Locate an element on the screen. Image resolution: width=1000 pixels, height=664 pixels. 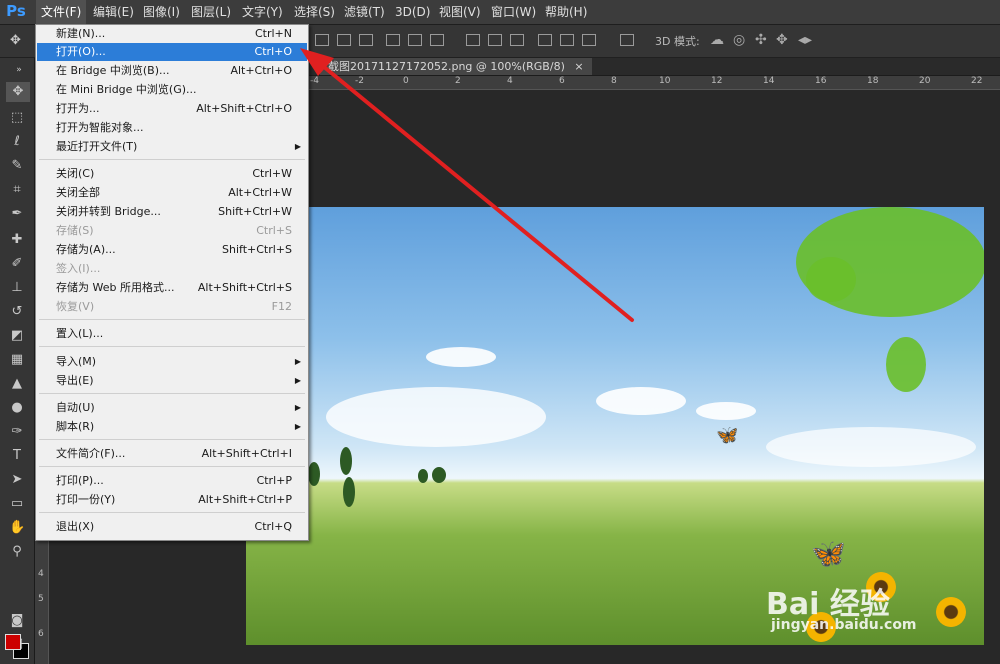
distribute-bottom-icon is located at coordinates (517, 40).